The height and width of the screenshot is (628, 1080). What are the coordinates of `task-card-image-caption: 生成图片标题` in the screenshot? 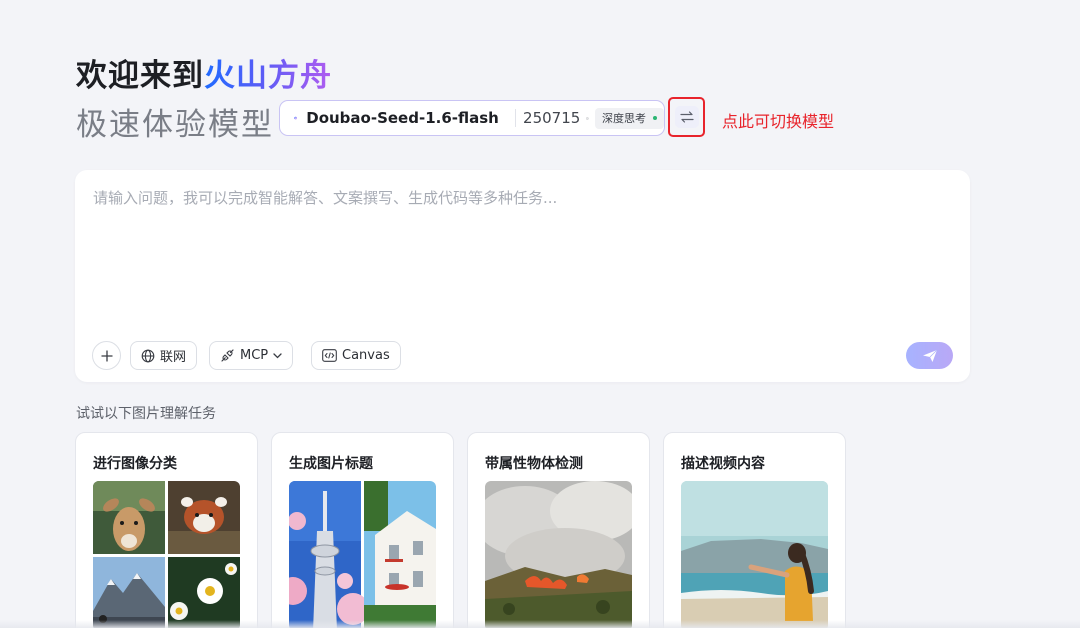 It's located at (362, 530).